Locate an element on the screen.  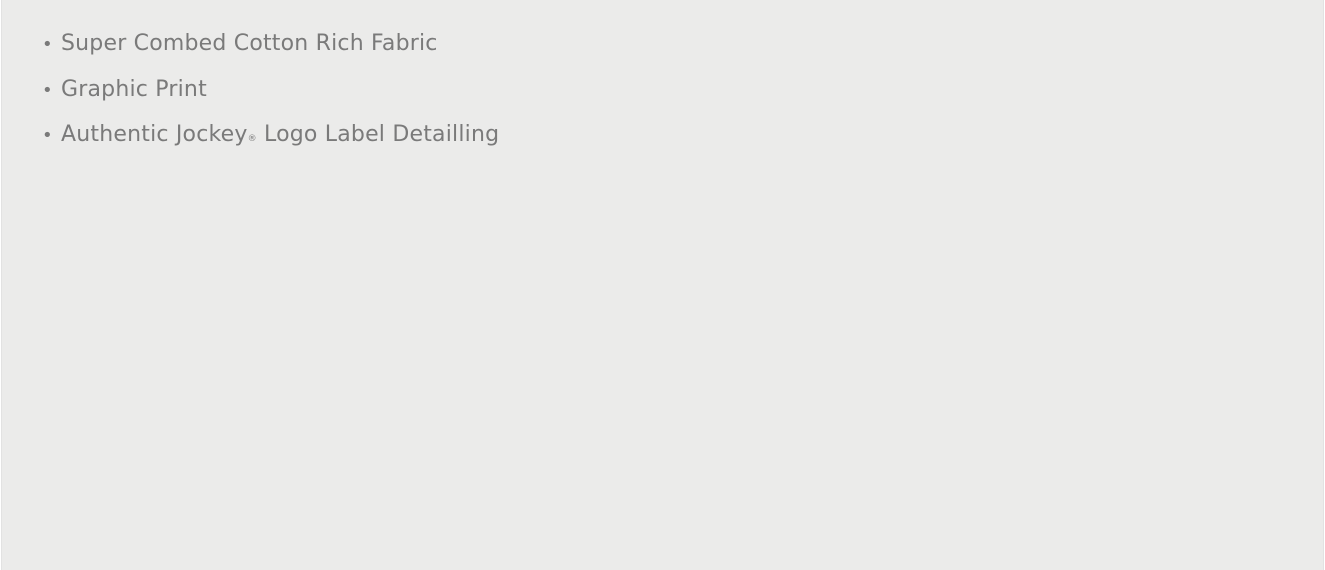
feature-label-rest: Logo Label Detailling is located at coordinates (378, 134).